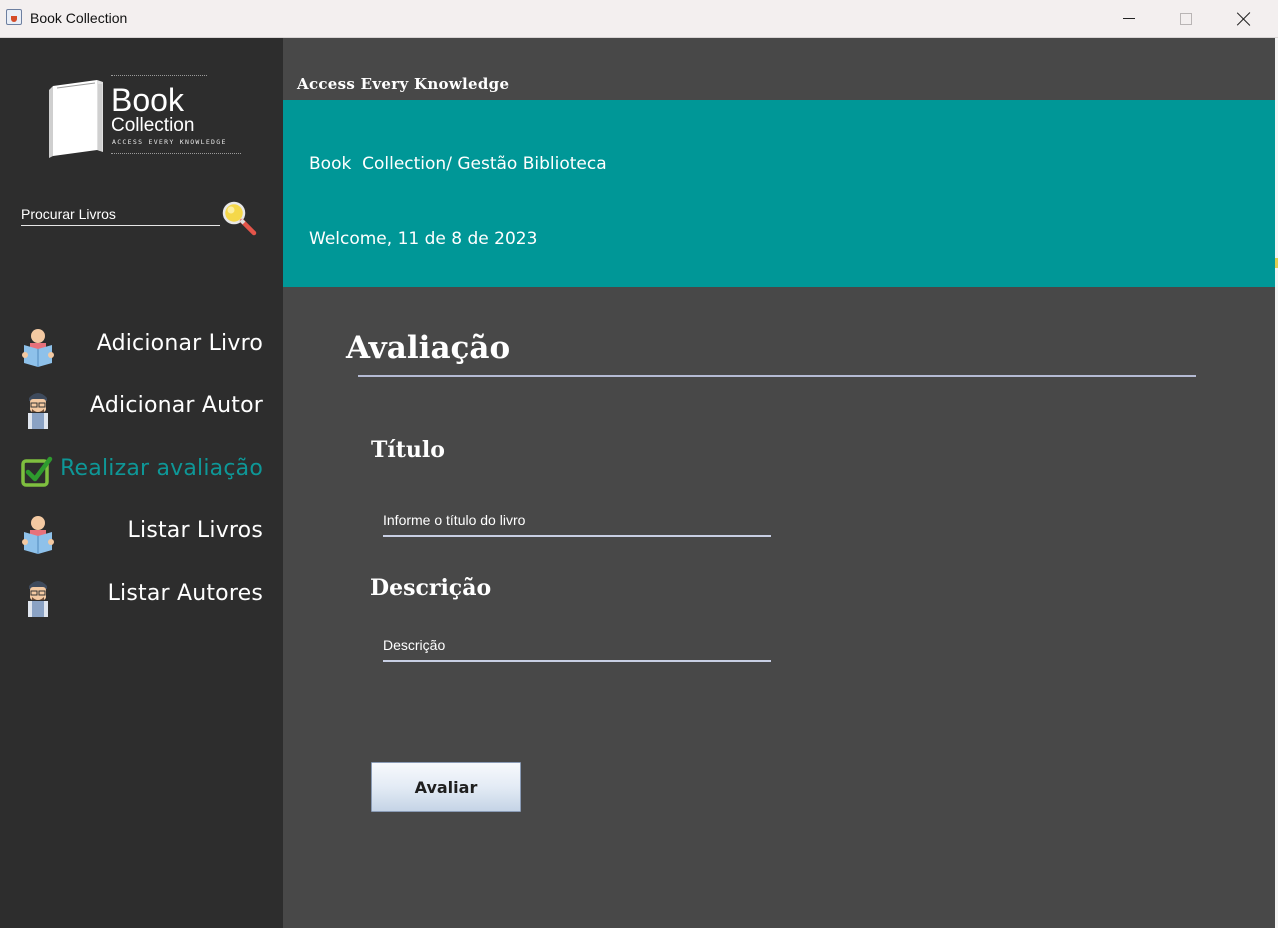 This screenshot has width=1278, height=928. Describe the element at coordinates (185, 593) in the screenshot. I see `sidebar-item-label: Listar Autores` at that location.